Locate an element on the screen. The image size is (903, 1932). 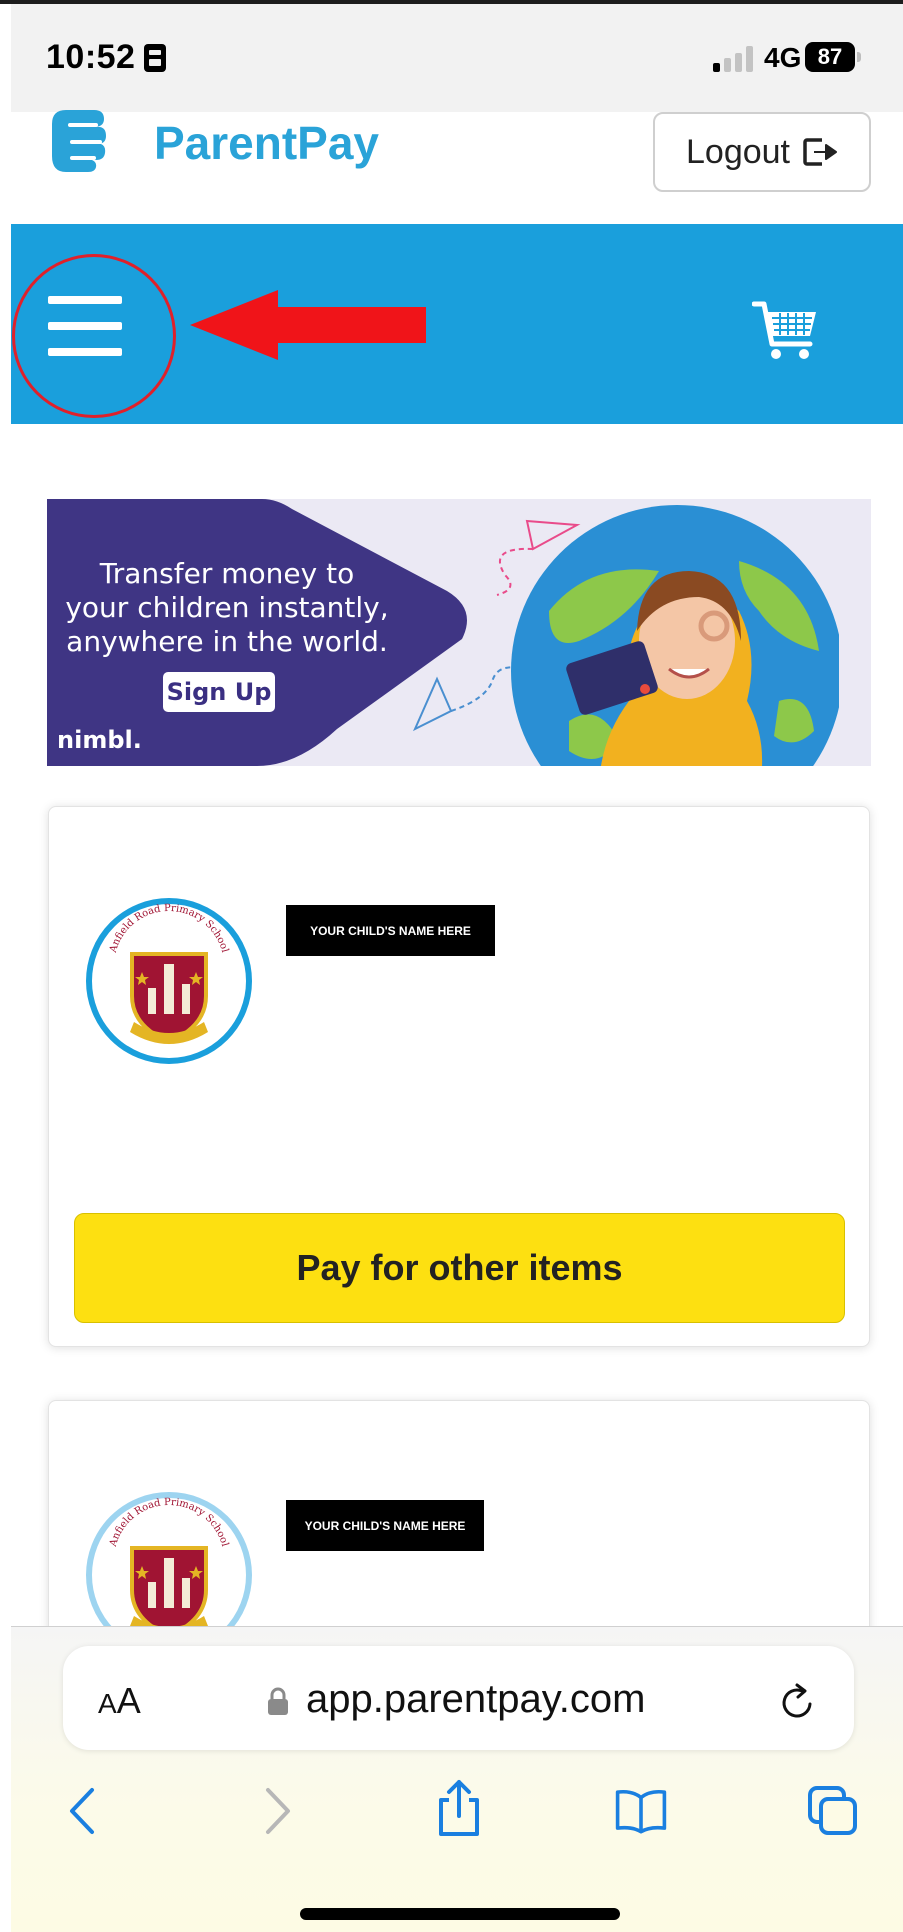
school-crest-logo: Anfield Road Primary School is located at coordinates (169, 981).